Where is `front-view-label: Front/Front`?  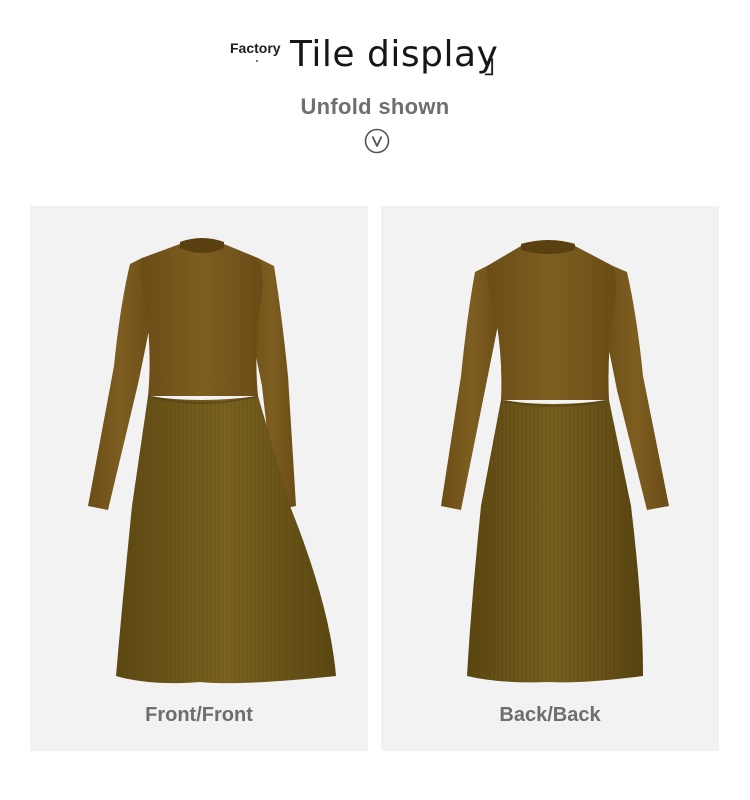 front-view-label: Front/Front is located at coordinates (199, 715).